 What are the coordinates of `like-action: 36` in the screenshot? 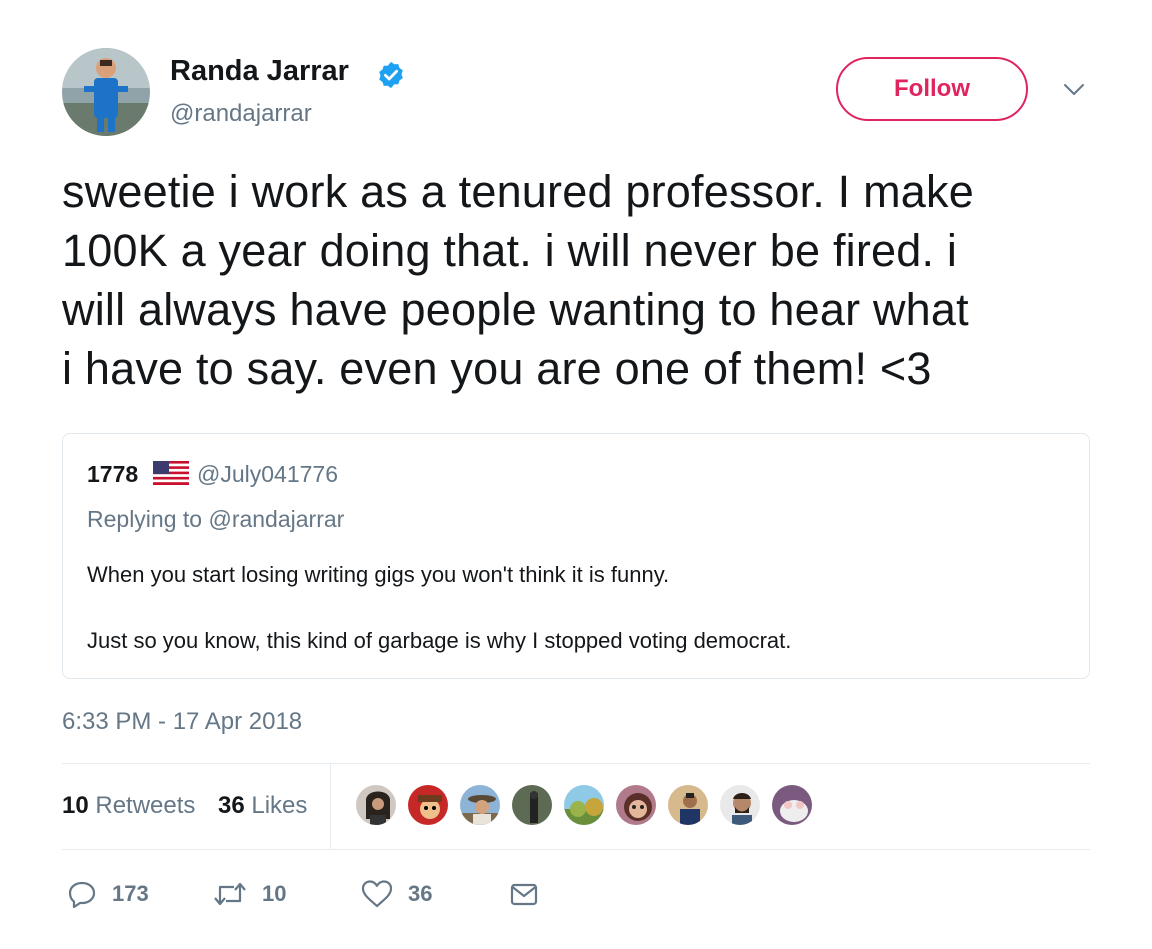 It's located at (396, 894).